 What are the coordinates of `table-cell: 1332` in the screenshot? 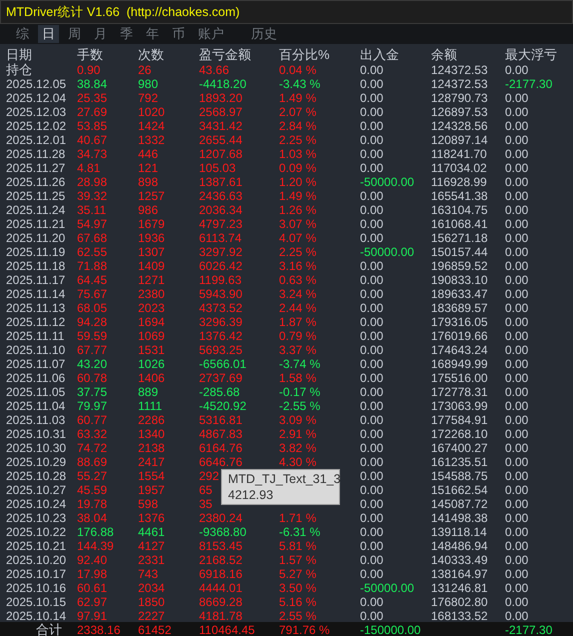 It's located at (151, 140).